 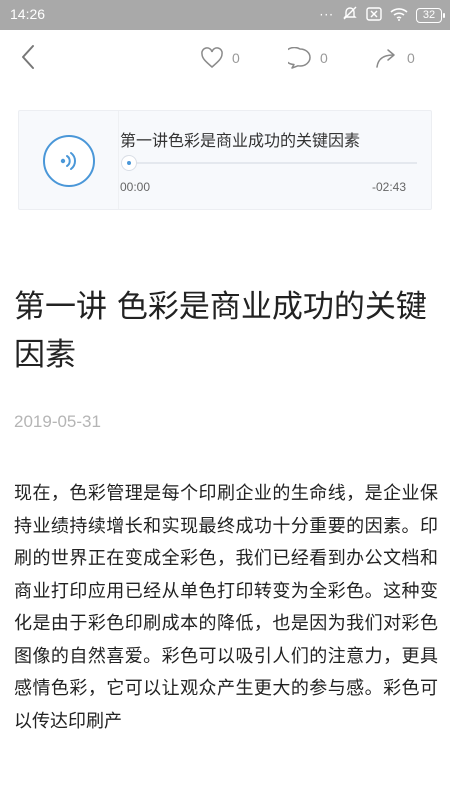 I want to click on back-button, so click(x=29, y=57).